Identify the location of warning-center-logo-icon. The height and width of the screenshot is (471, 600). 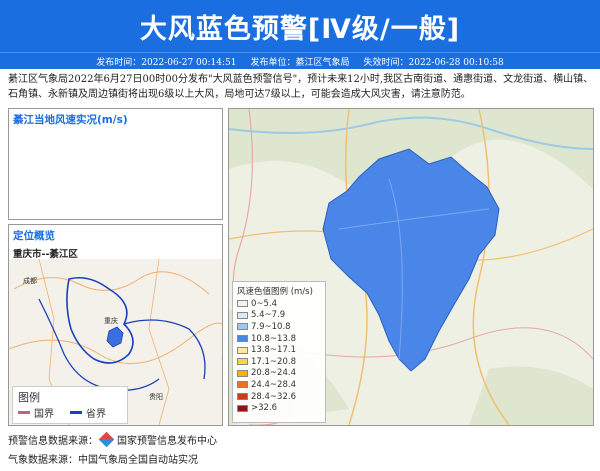
(106, 439).